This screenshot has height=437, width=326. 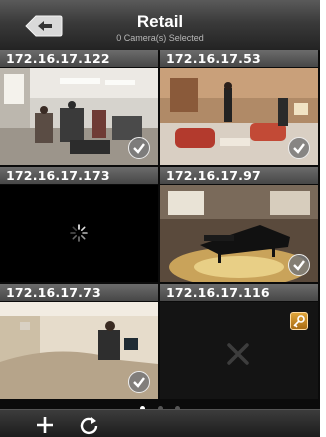 What do you see at coordinates (79, 58) in the screenshot?
I see `camera-ip-label: 172.16.17.122` at bounding box center [79, 58].